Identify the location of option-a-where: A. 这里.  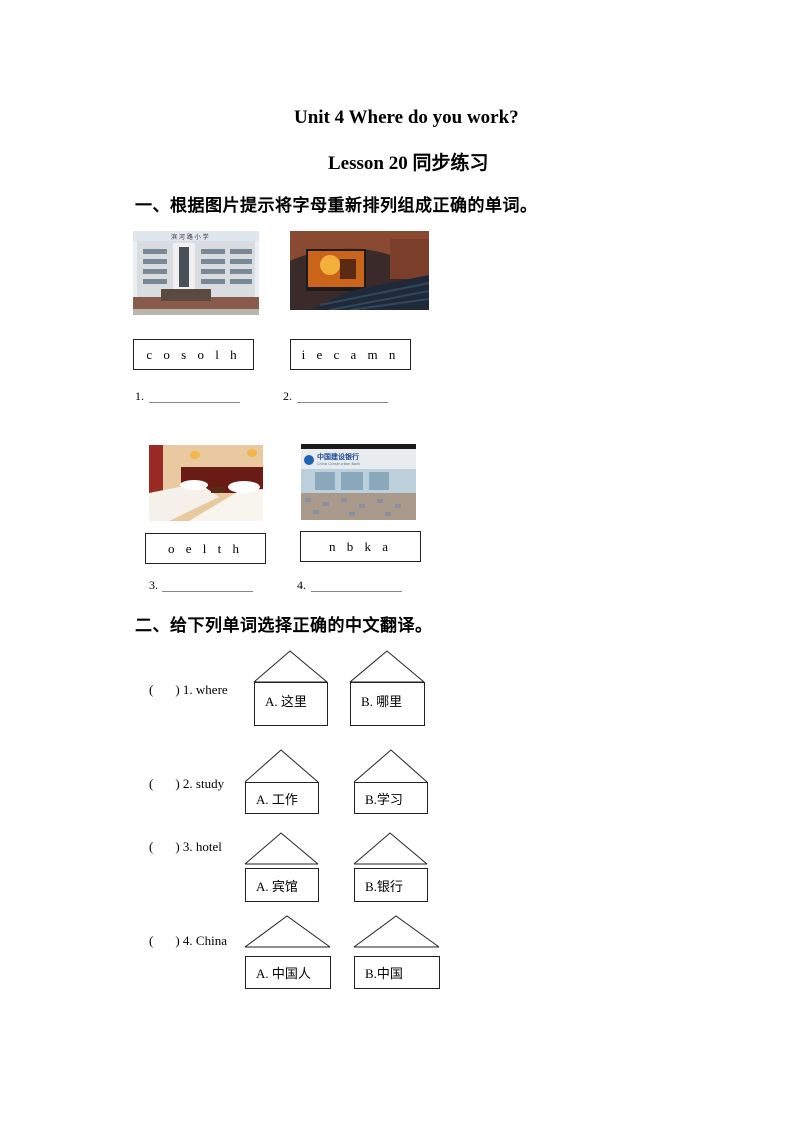
(291, 704).